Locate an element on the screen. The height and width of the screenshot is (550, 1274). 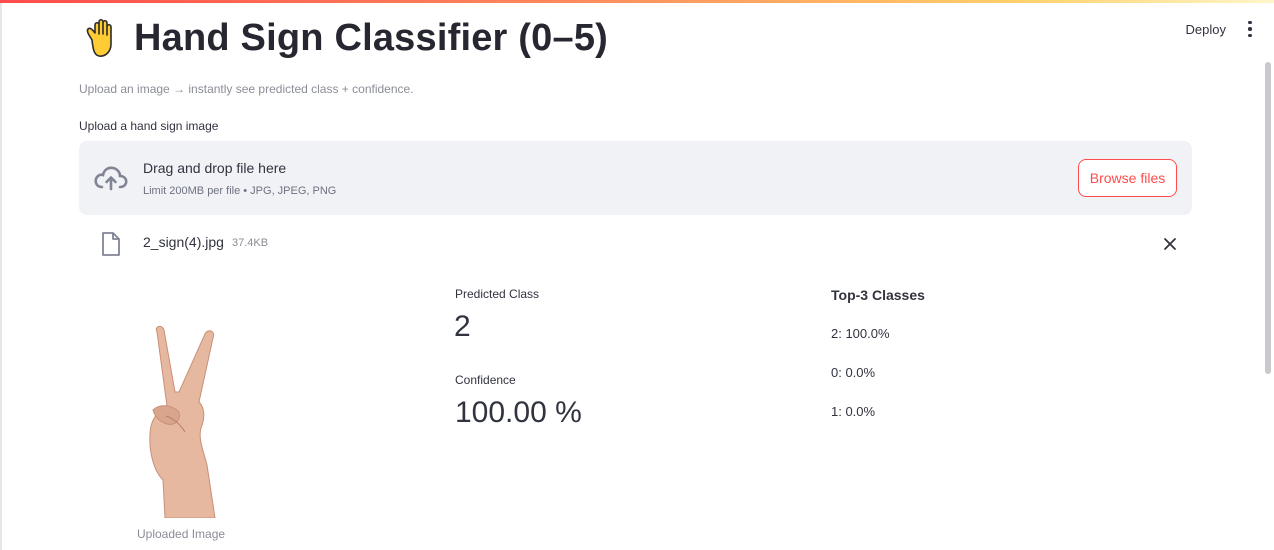
uploader-label: Upload a hand sign image is located at coordinates (149, 126).